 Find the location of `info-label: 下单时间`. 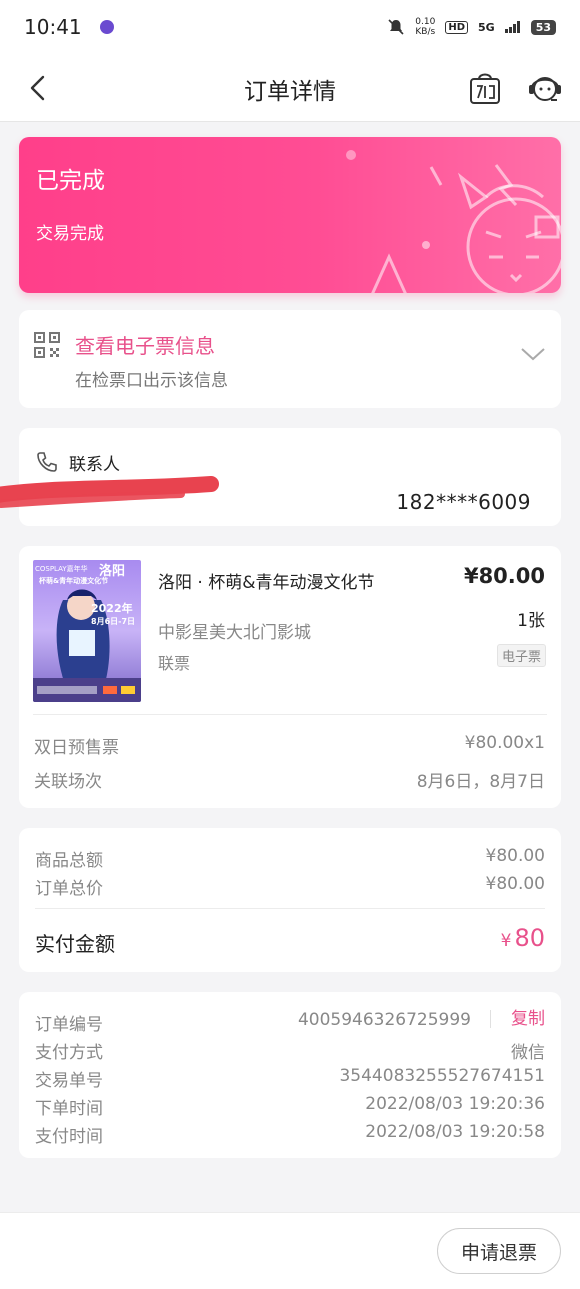

info-label: 下单时间 is located at coordinates (69, 1109).